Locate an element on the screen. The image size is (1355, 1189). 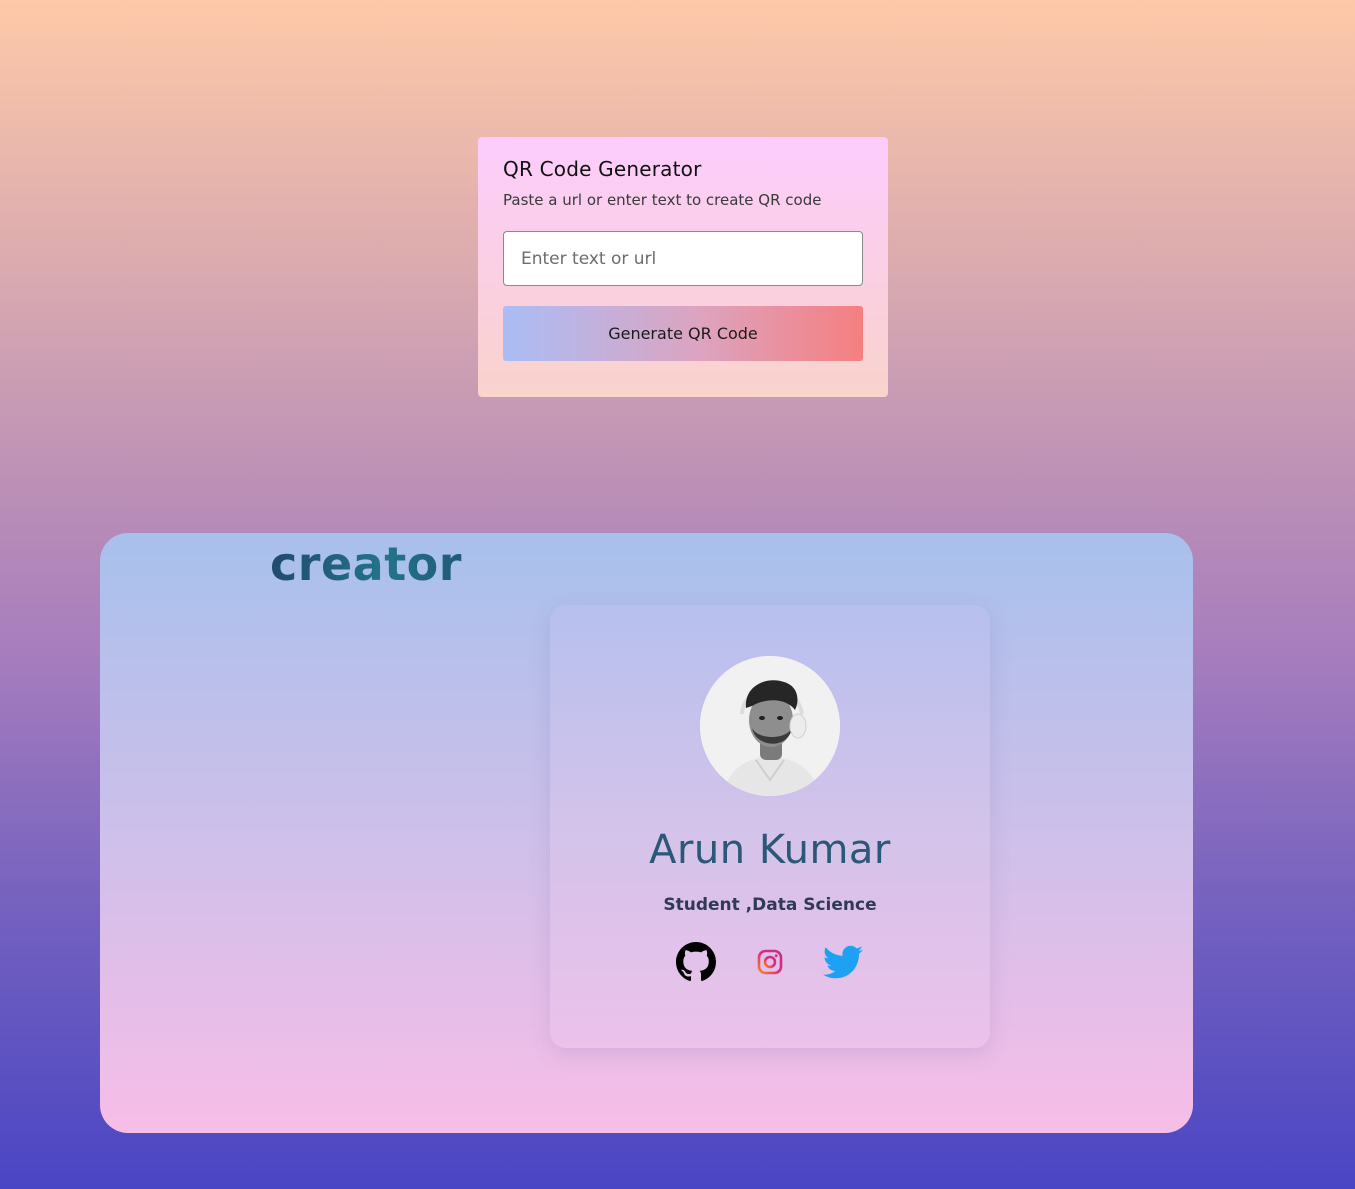
avatar is located at coordinates (770, 726).